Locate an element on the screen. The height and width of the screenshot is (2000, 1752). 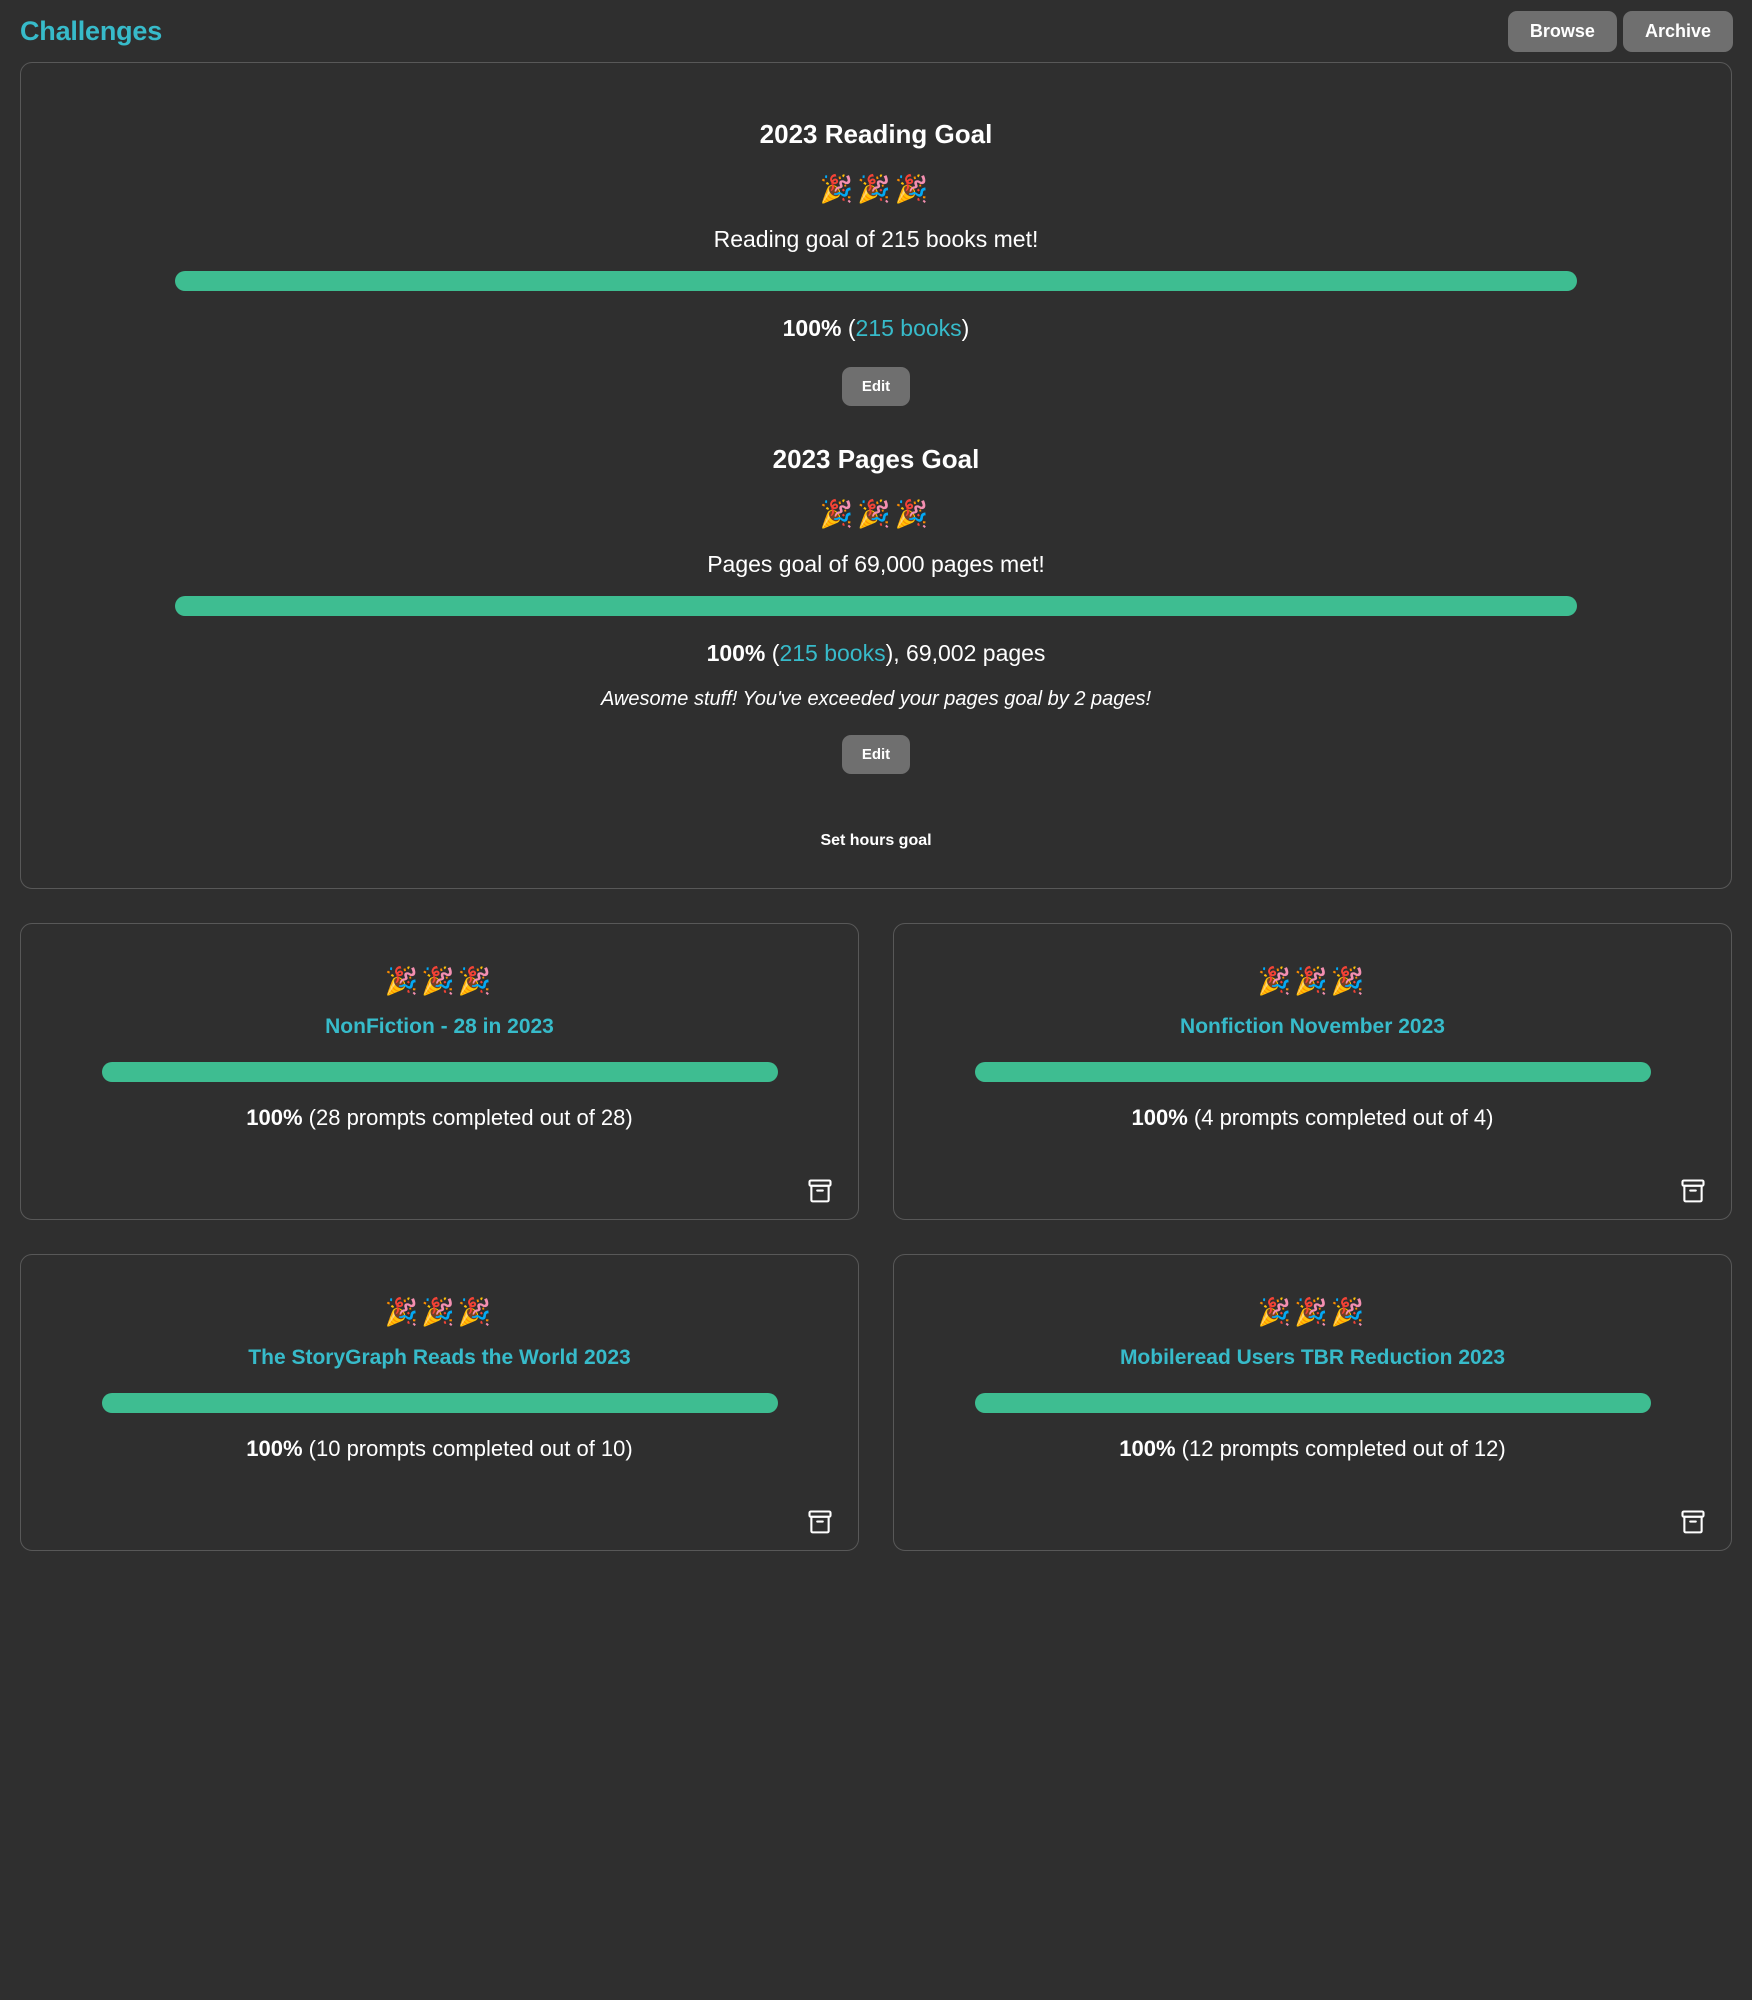
reading-goal-title: 2023 Reading Goal is located at coordinates (876, 134).